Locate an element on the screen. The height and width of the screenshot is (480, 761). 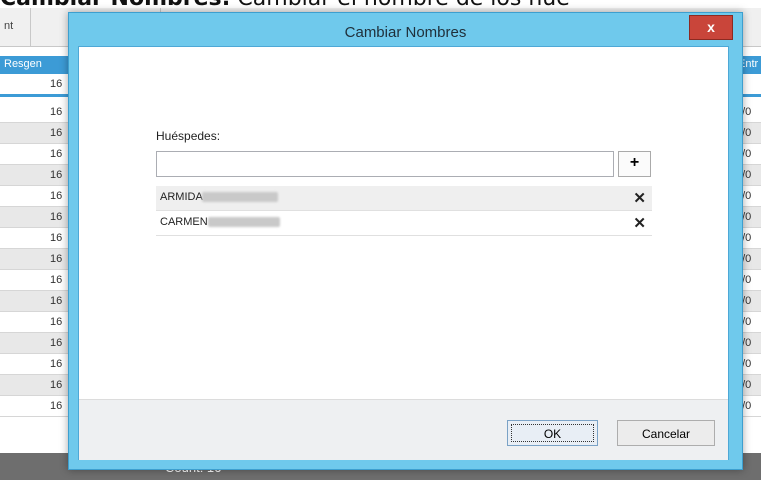
close-button: x is located at coordinates (711, 27).